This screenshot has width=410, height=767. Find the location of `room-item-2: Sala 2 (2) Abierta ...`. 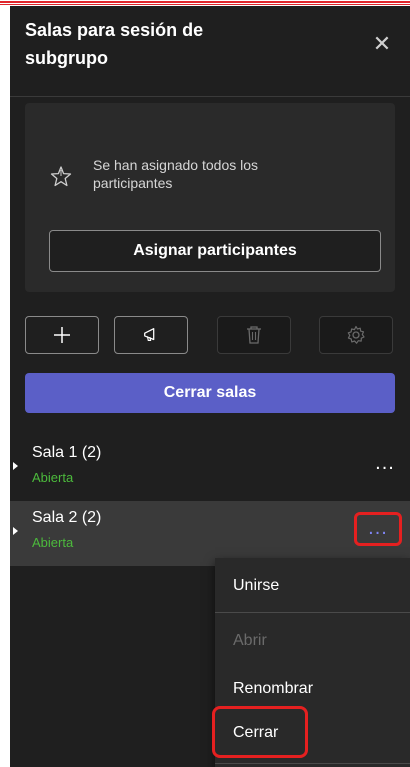

room-item-2: Sala 2 (2) Abierta ... is located at coordinates (210, 533).